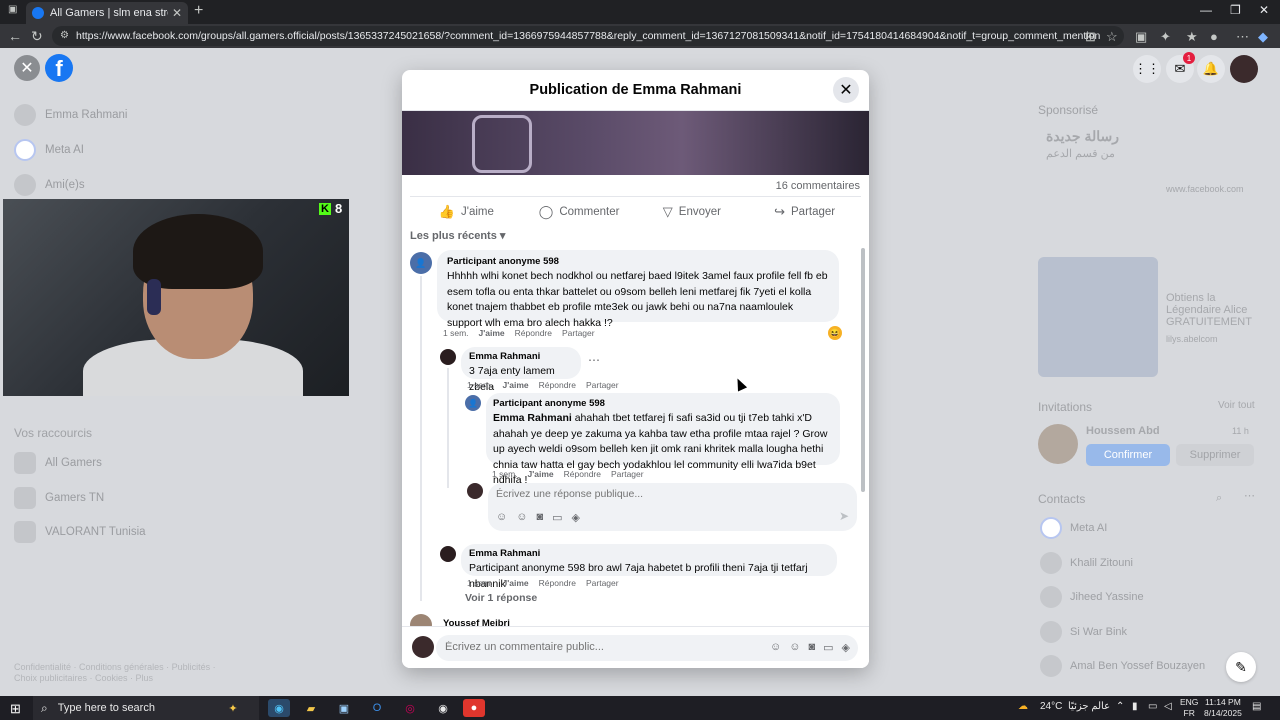  What do you see at coordinates (1236, 405) in the screenshot?
I see `see-all-link: Voir tout` at bounding box center [1236, 405].